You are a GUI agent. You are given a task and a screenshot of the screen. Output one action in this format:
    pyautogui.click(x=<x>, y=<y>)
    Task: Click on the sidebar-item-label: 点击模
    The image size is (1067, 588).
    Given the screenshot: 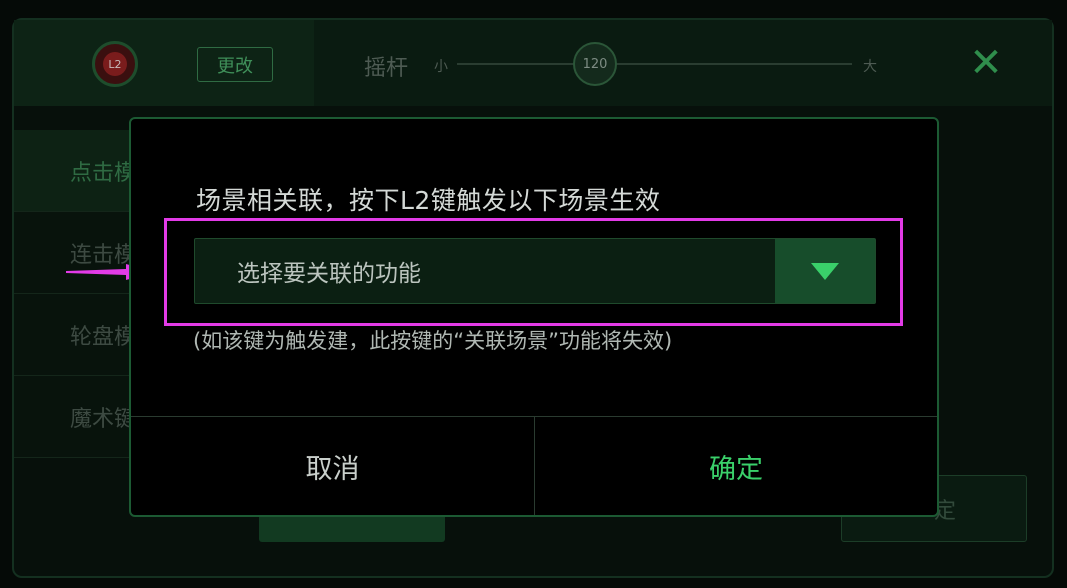 What is the action you would take?
    pyautogui.click(x=103, y=173)
    